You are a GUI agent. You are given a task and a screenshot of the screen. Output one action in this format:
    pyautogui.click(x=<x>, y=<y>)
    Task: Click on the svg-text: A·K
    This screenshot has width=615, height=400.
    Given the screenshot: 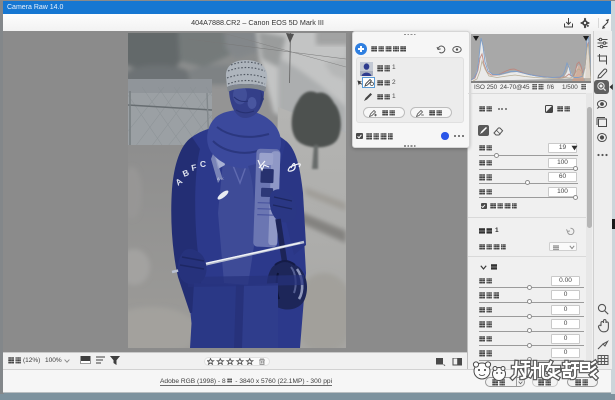 What is the action you would take?
    pyautogui.click(x=220, y=178)
    